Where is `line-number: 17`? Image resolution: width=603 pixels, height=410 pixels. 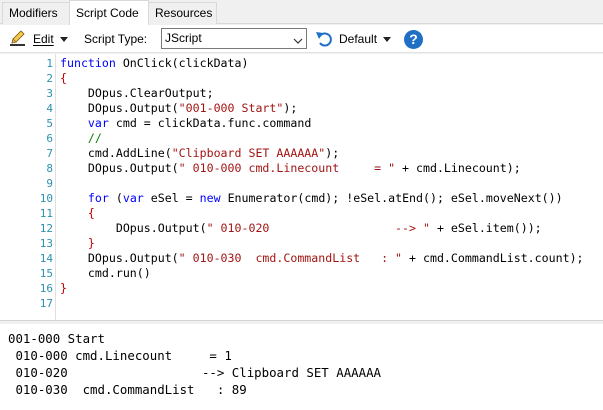 line-number: 17 is located at coordinates (46, 303).